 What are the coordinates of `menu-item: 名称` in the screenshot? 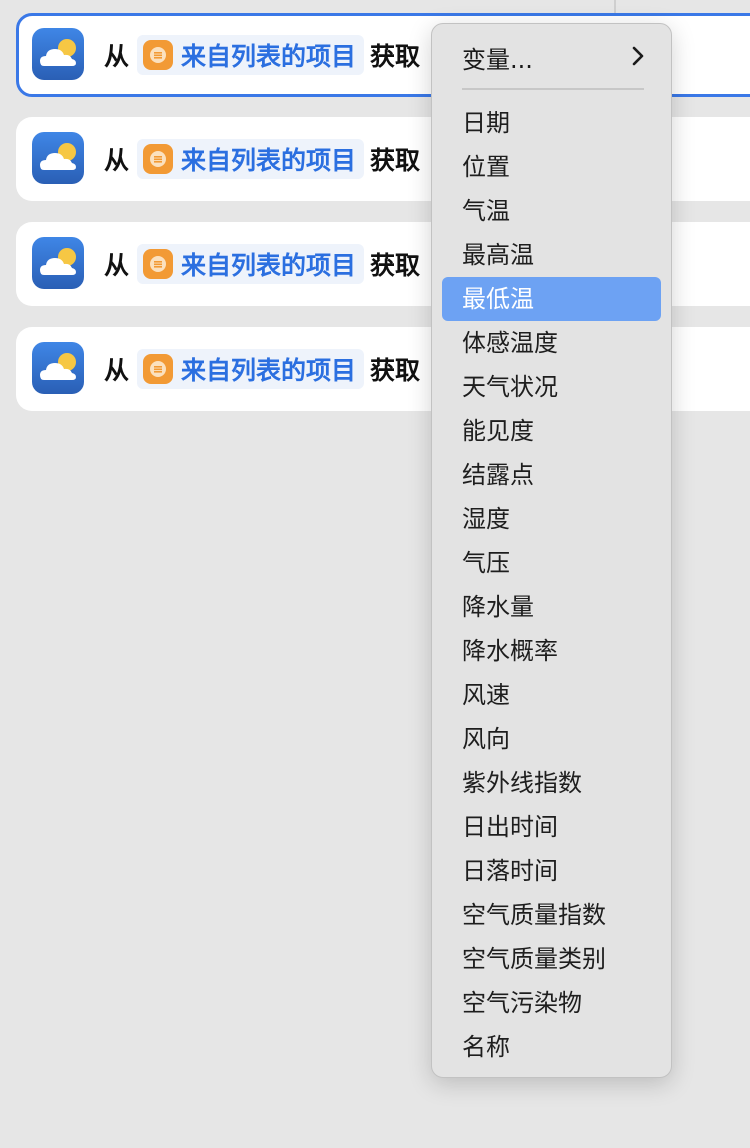 It's located at (551, 1047).